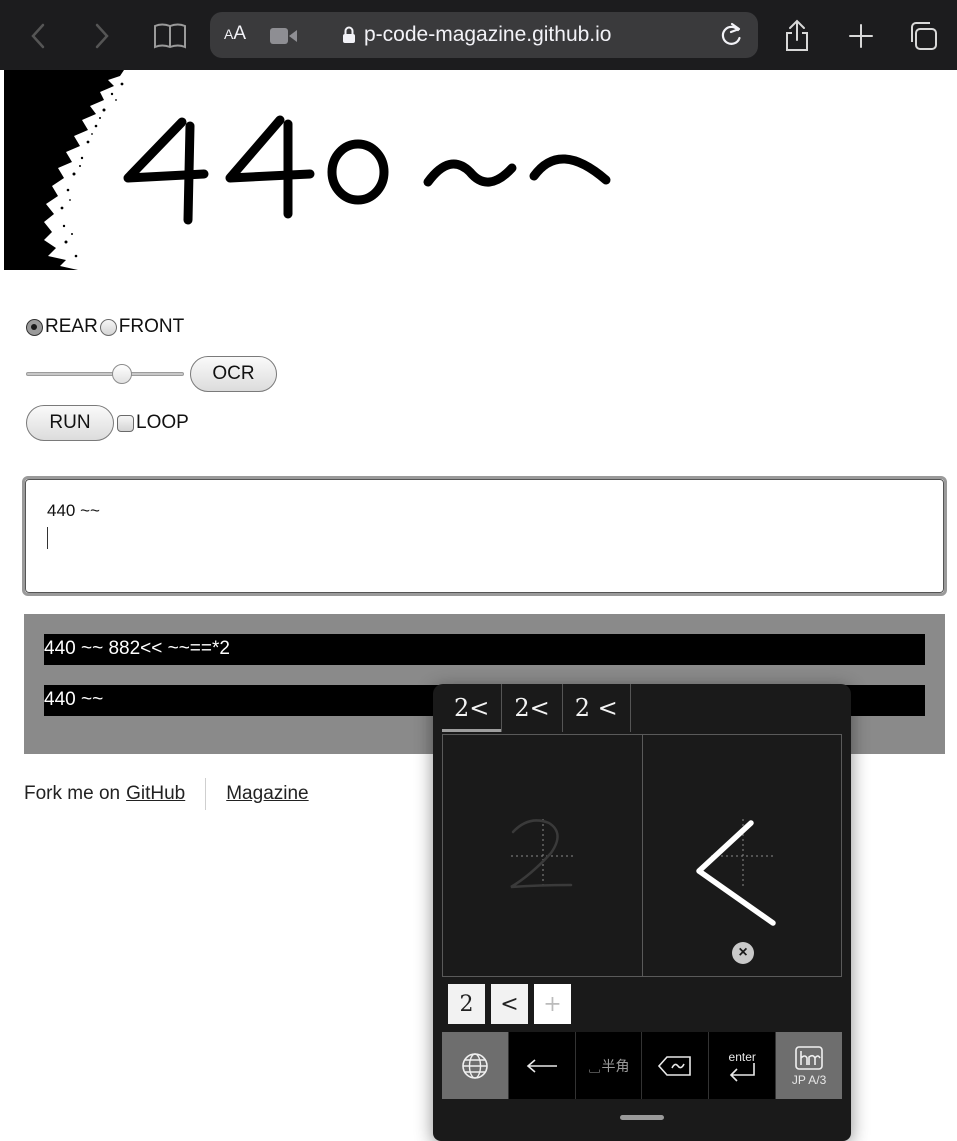 The image size is (957, 1141). Describe the element at coordinates (597, 708) in the screenshot. I see `candidate-item: 2 <` at that location.